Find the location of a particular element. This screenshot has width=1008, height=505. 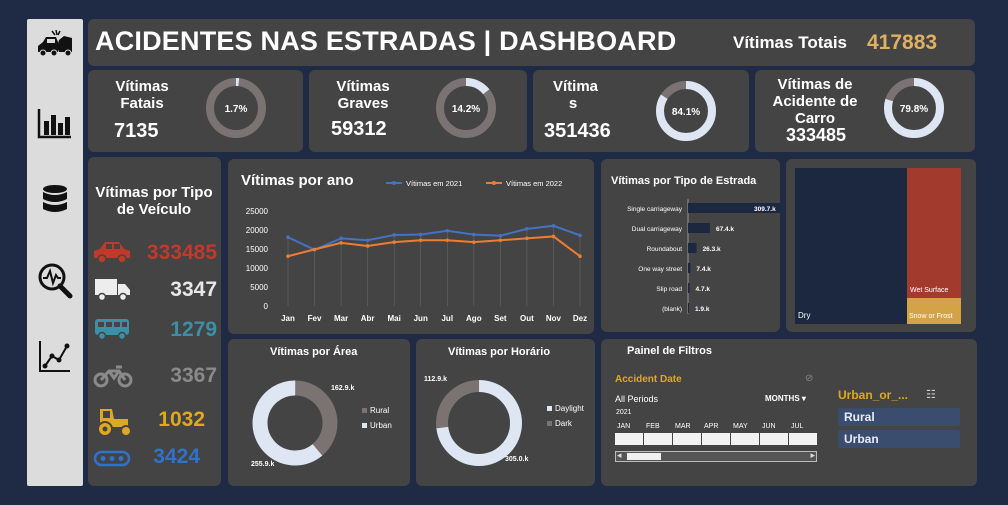

kpi-value-minor: 351436 is located at coordinates (577, 131).